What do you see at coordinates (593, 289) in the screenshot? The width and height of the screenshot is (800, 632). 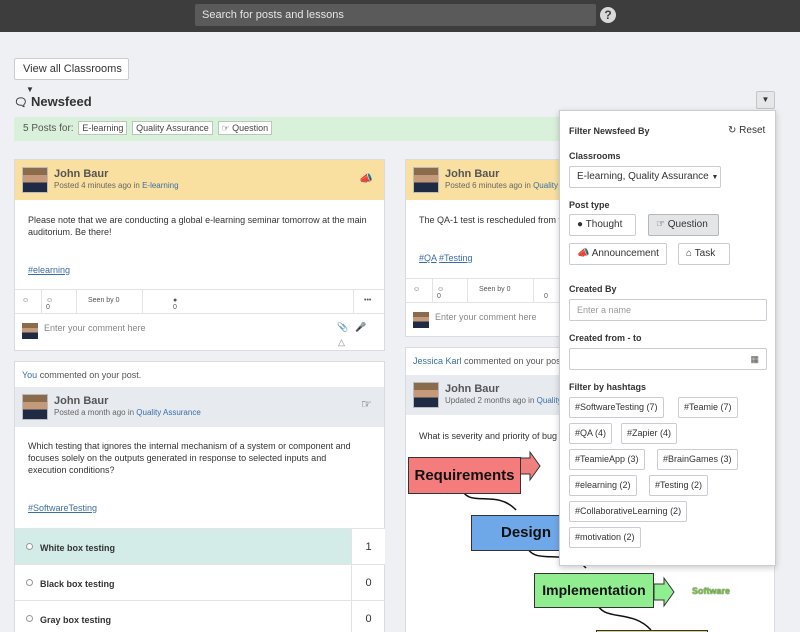 I see `created-by-label: Created By` at bounding box center [593, 289].